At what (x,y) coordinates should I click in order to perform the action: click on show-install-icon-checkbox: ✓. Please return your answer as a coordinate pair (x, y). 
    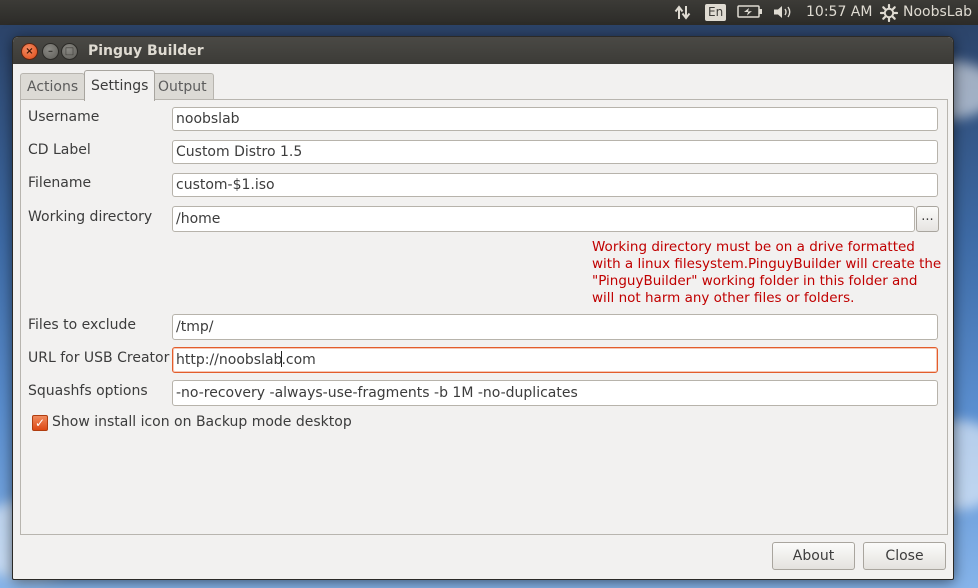
    Looking at the image, I should click on (40, 423).